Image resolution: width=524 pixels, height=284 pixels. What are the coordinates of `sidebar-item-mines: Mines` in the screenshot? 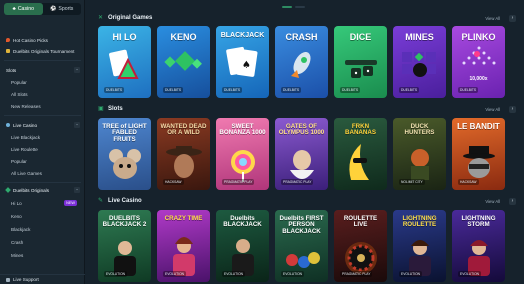 It's located at (42, 255).